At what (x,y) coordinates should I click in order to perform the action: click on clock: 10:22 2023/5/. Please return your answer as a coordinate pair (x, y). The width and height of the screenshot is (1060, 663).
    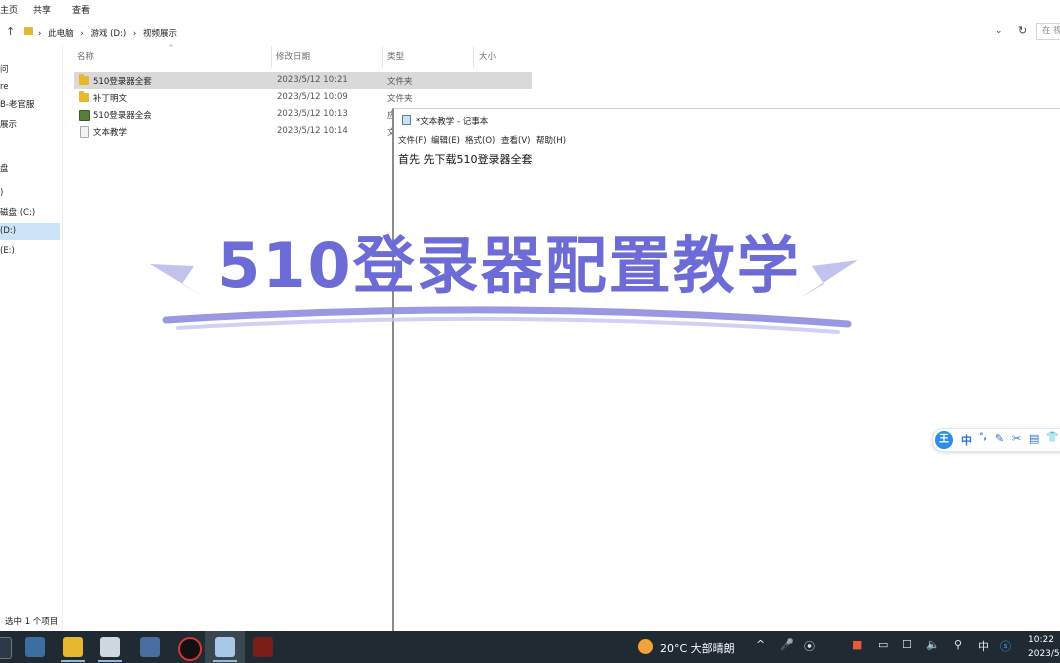
    Looking at the image, I should click on (1044, 647).